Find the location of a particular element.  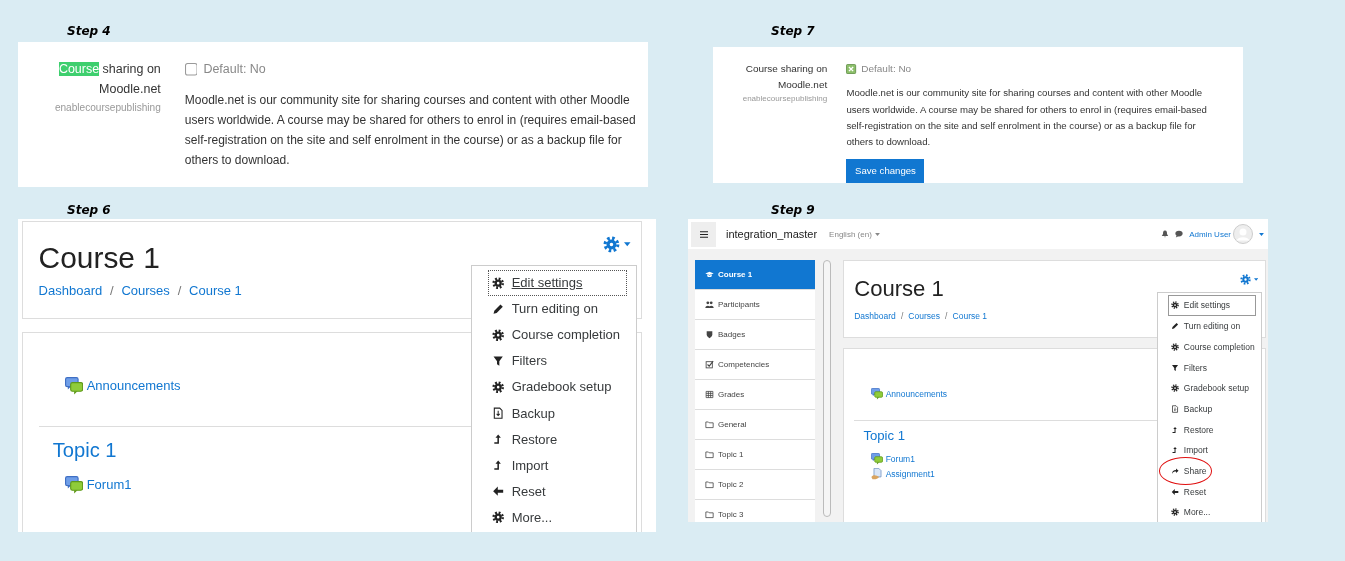

menu-button is located at coordinates (703, 234).